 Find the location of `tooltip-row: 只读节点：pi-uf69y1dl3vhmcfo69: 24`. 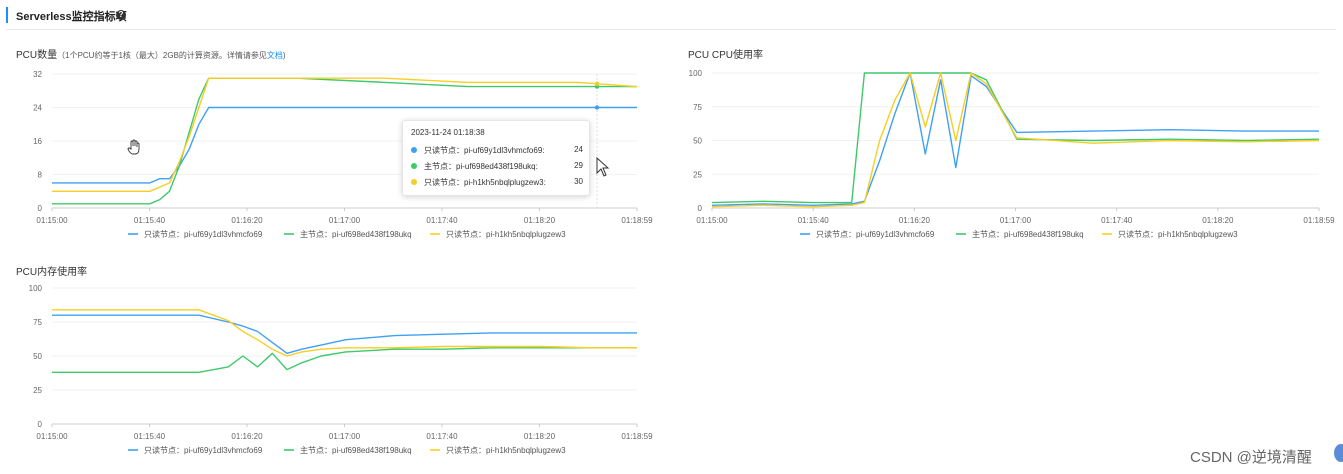

tooltip-row: 只读节点：pi-uf69y1dl3vhmcfo69: 24 is located at coordinates (497, 151).